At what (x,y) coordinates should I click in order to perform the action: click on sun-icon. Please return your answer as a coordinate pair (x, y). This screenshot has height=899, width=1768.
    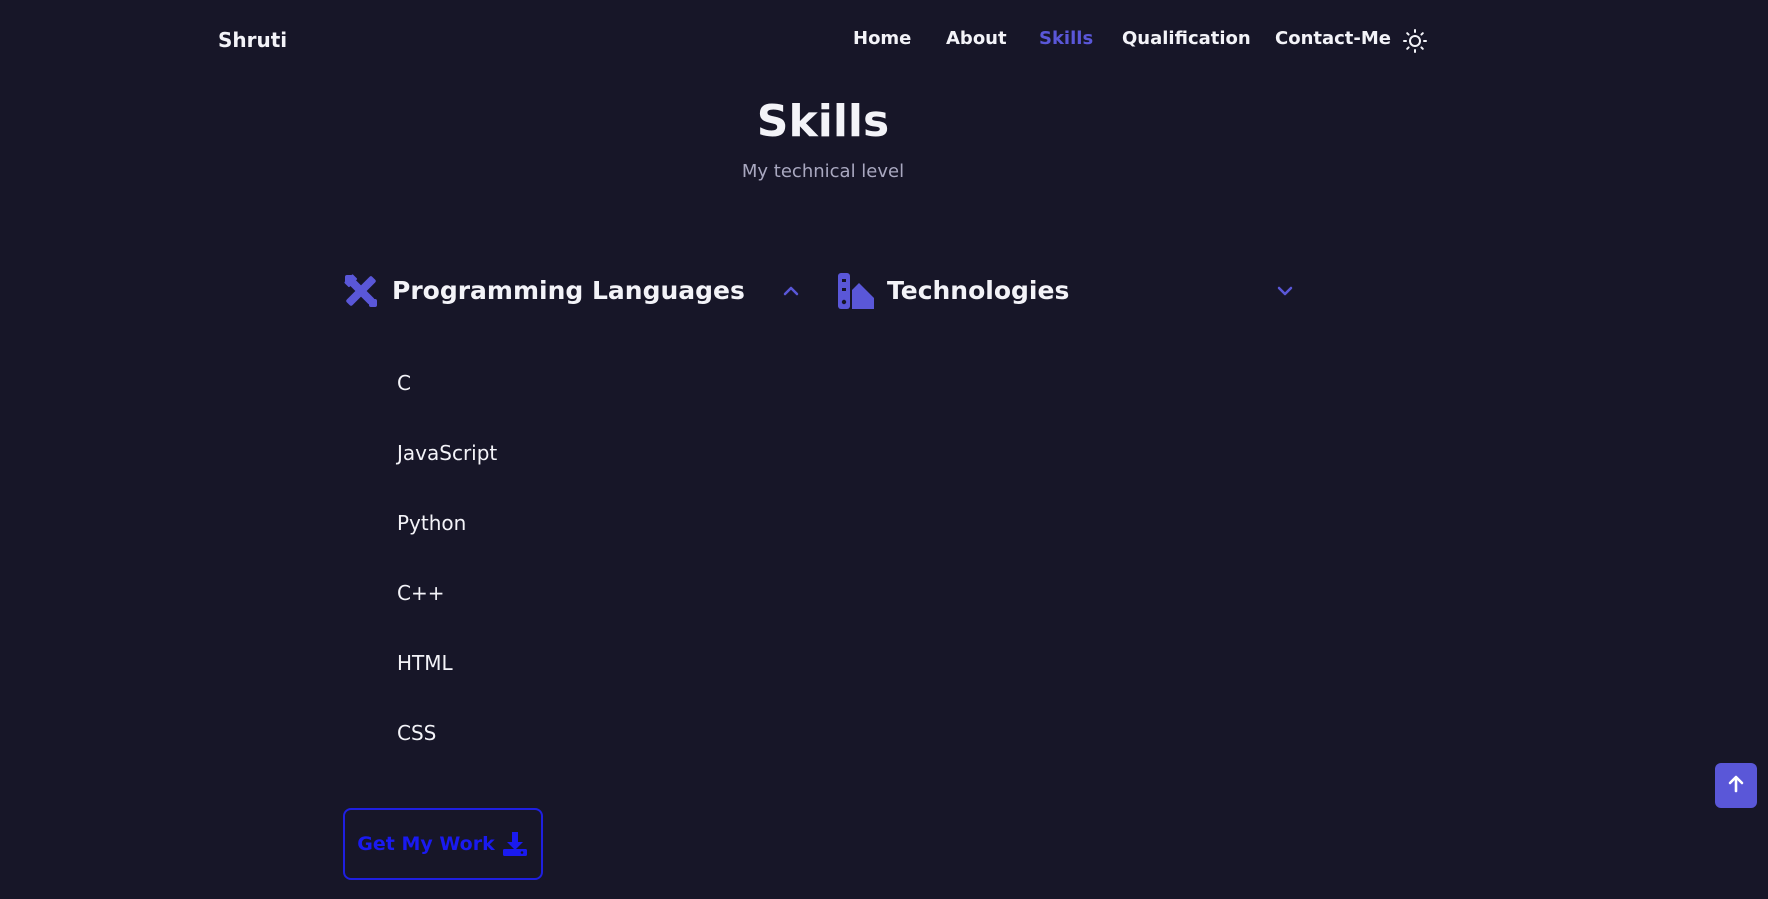
    Looking at the image, I should click on (1415, 41).